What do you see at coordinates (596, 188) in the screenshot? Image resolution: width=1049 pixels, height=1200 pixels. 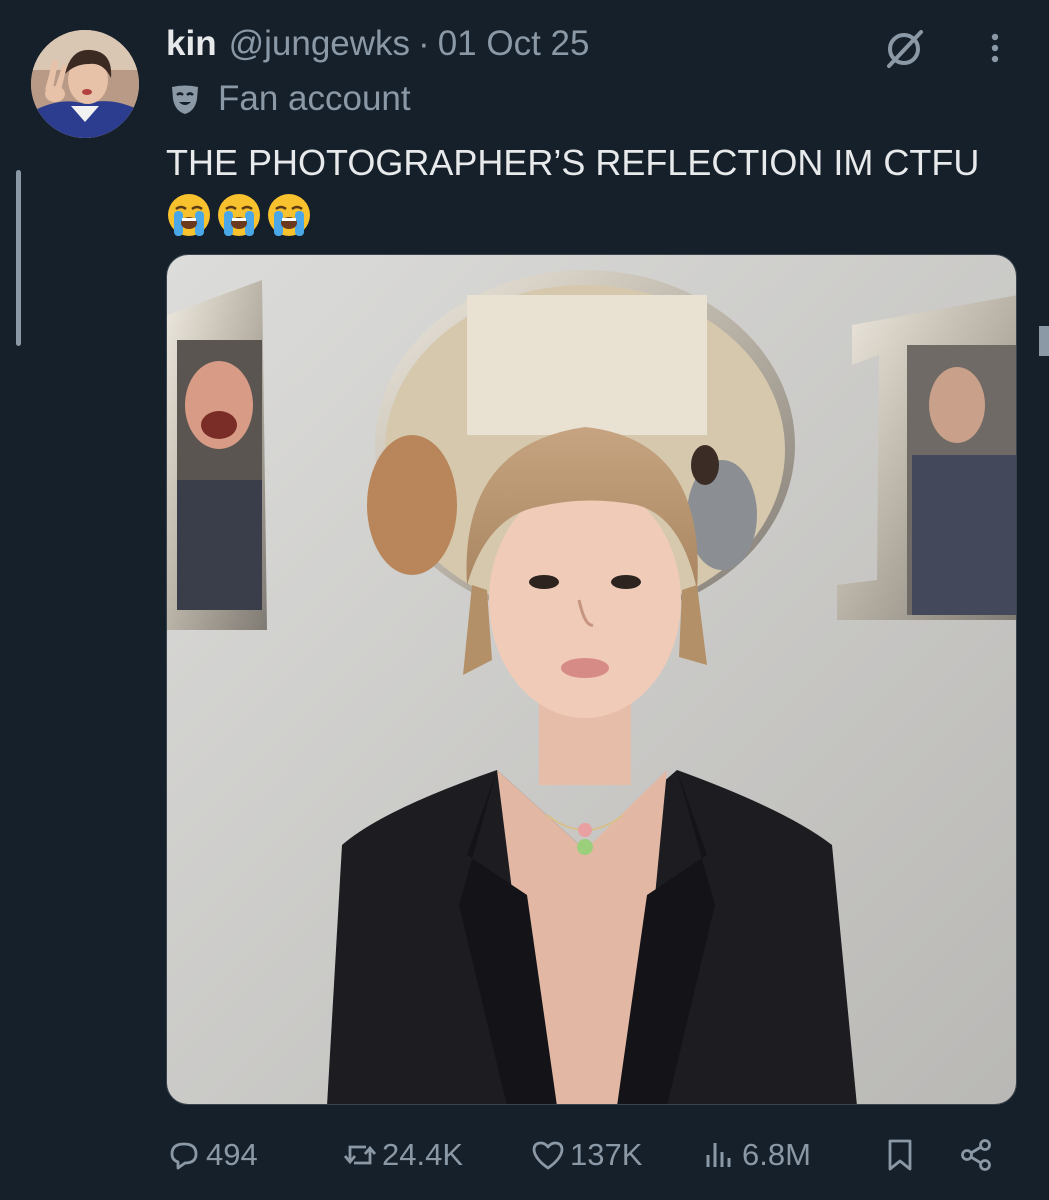 I see `post-text: THE PHOTOGRAPHER’S REFLECTION IM CTFU` at bounding box center [596, 188].